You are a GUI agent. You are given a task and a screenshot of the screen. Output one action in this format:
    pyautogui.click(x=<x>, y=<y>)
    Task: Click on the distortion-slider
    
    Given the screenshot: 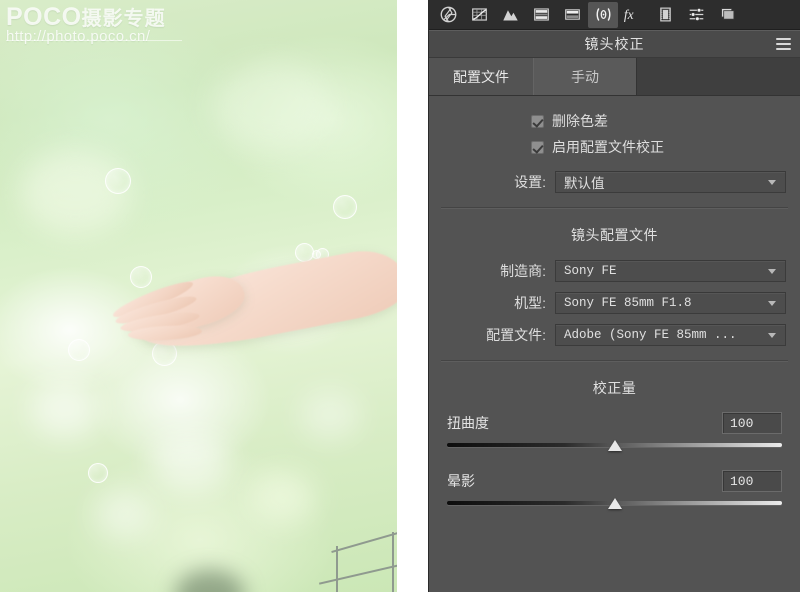 What is the action you would take?
    pyautogui.click(x=614, y=446)
    